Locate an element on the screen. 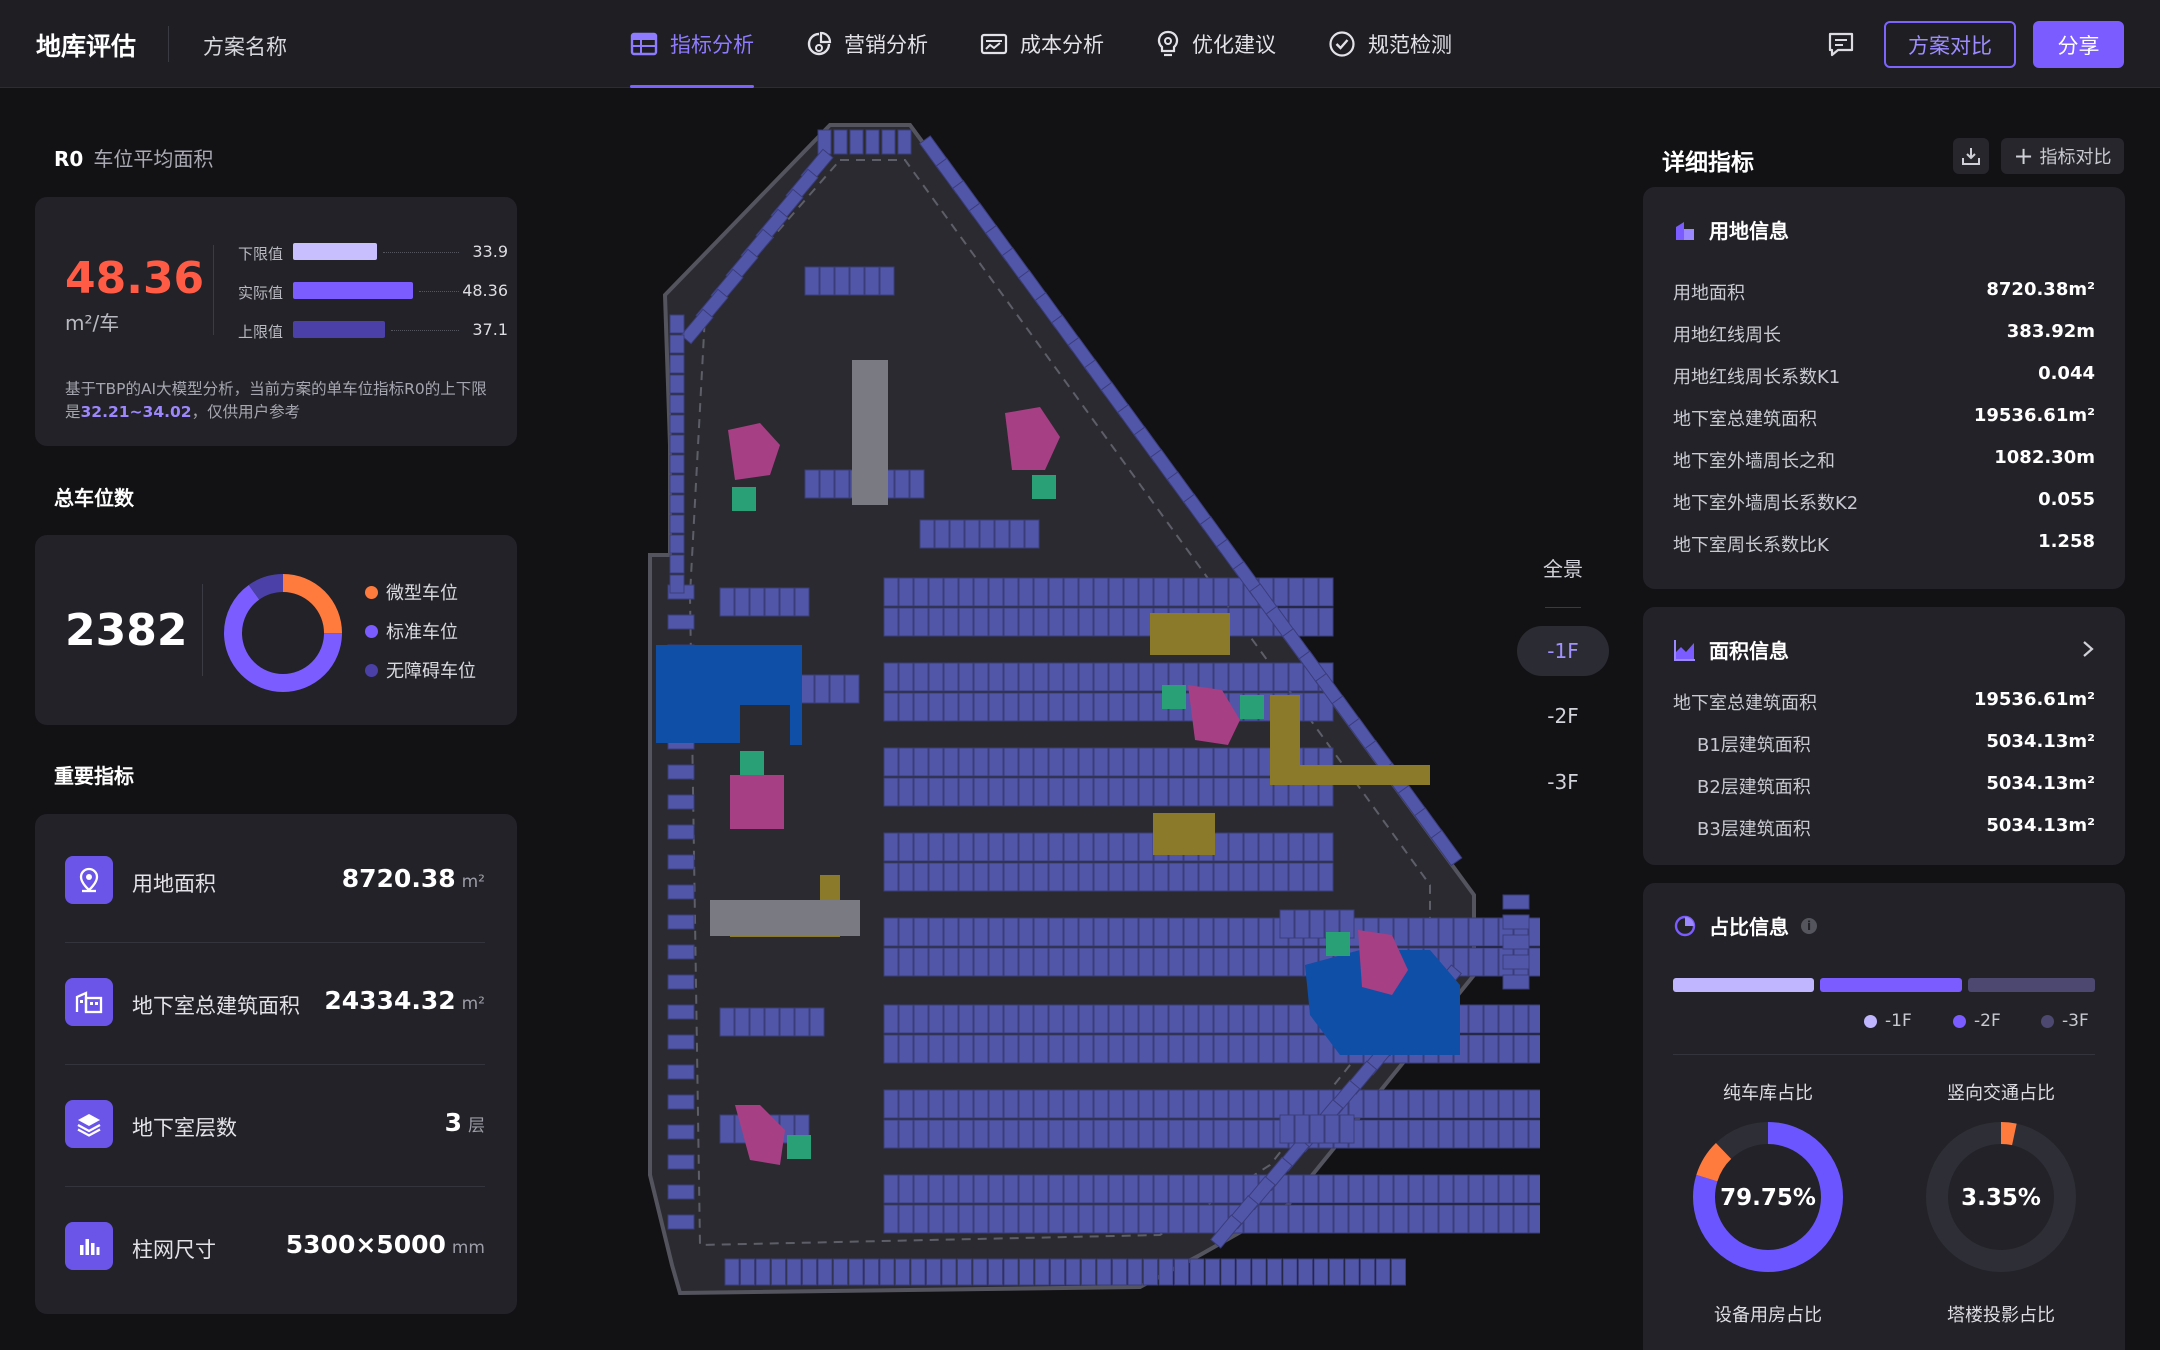 Image resolution: width=2160 pixels, height=1350 pixels. layers-icon is located at coordinates (89, 1124).